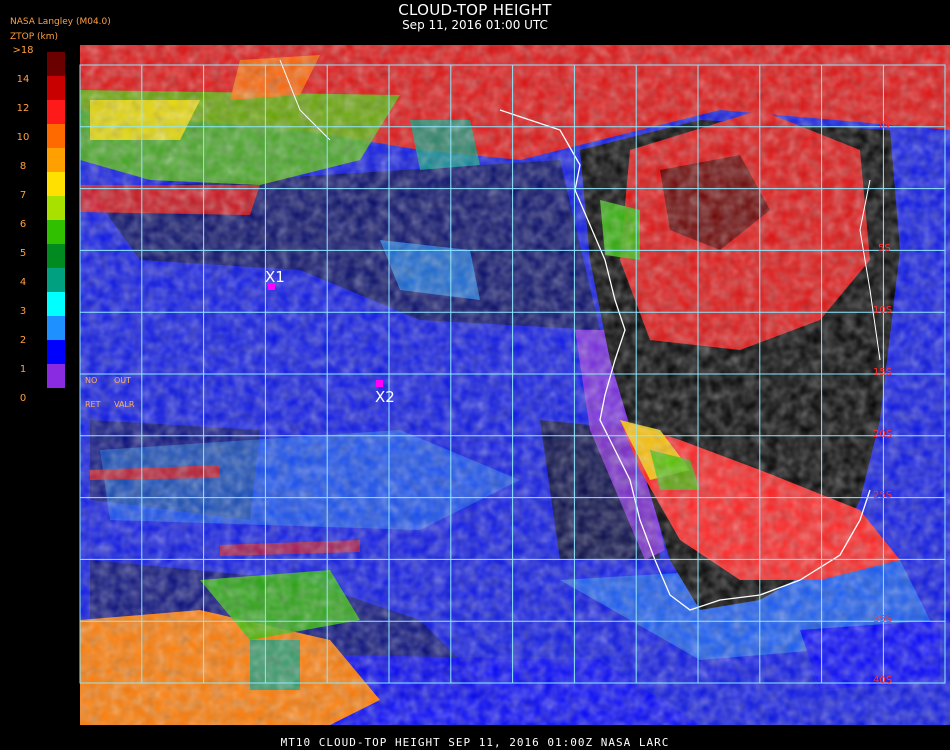  What do you see at coordinates (23, 50) in the screenshot?
I see `legend-tick-label: >18` at bounding box center [23, 50].